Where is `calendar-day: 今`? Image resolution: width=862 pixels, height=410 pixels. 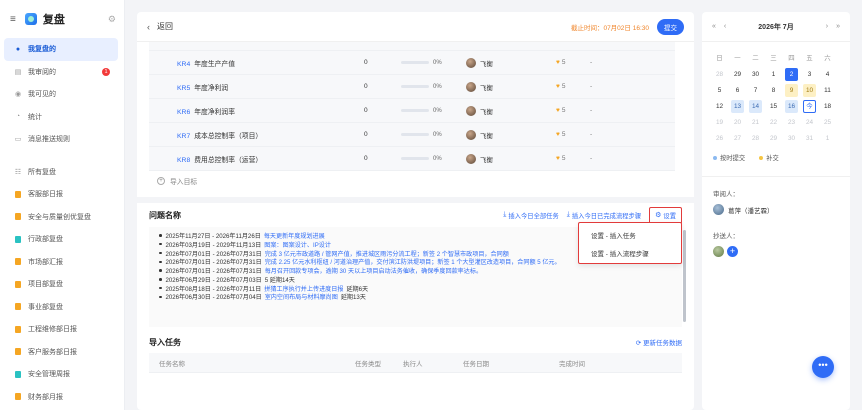
calendar-day: 今 is located at coordinates (809, 106).